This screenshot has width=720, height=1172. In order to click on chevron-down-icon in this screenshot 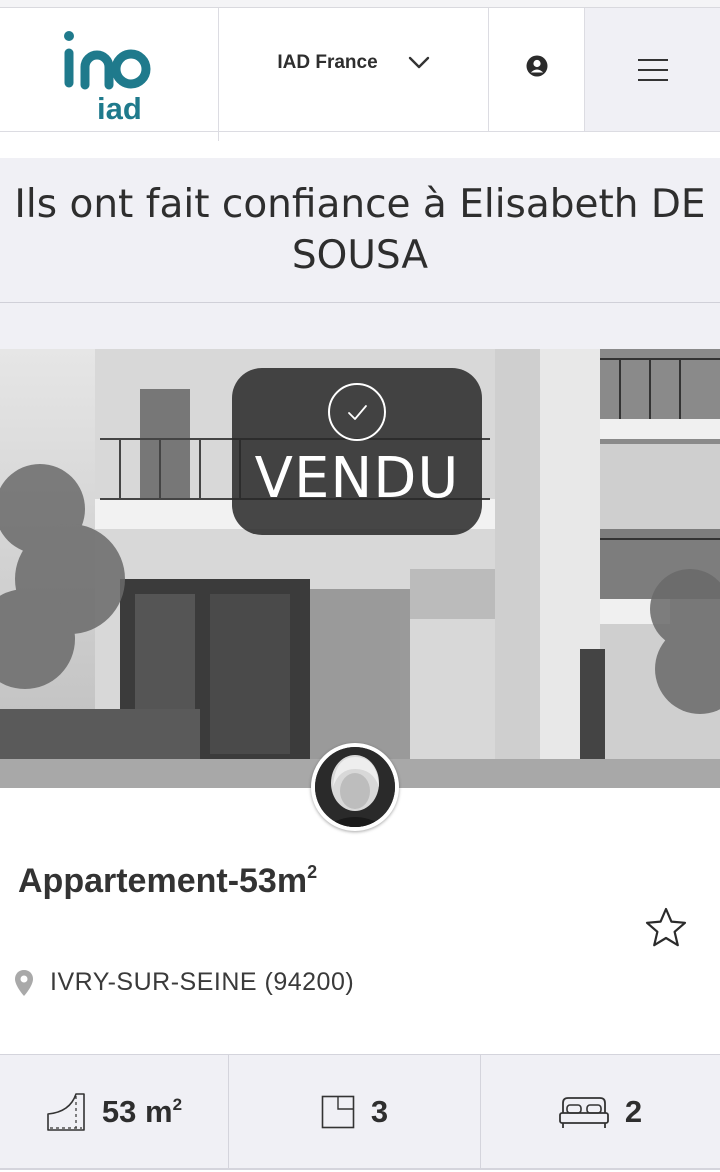, I will do `click(418, 62)`.